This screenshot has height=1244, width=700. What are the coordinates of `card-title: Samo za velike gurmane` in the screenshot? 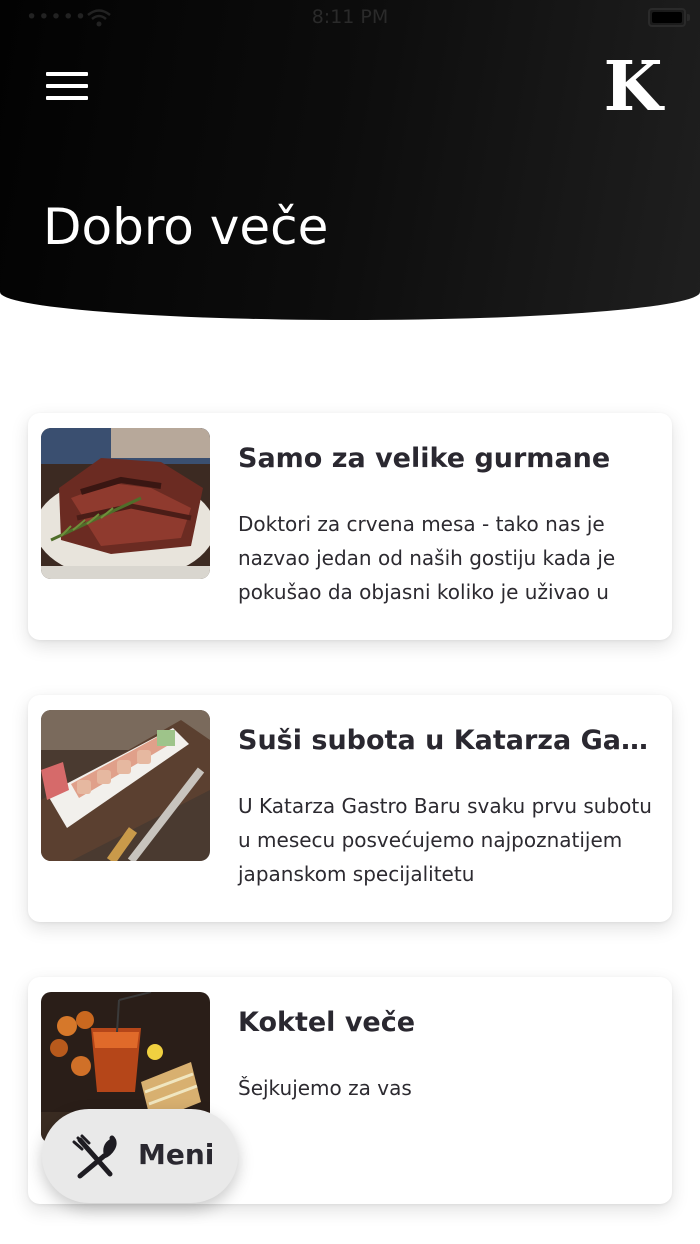 It's located at (424, 458).